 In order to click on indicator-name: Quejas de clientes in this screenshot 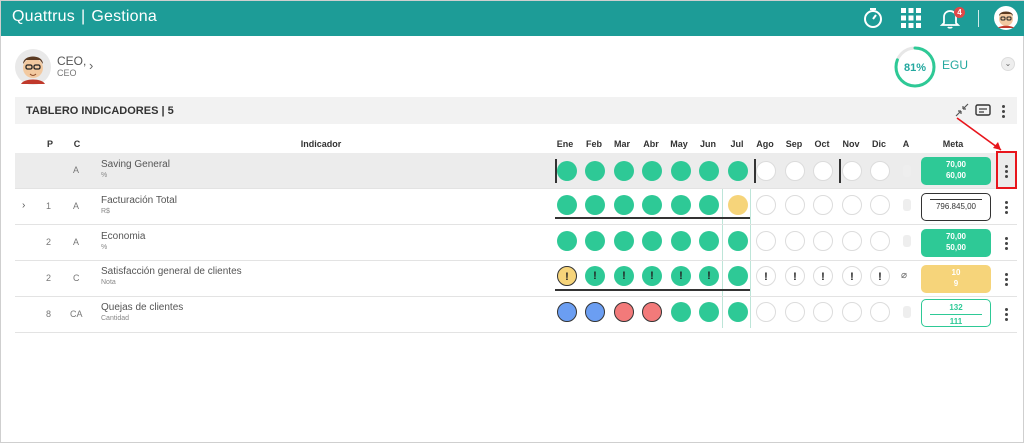, I will do `click(142, 307)`.